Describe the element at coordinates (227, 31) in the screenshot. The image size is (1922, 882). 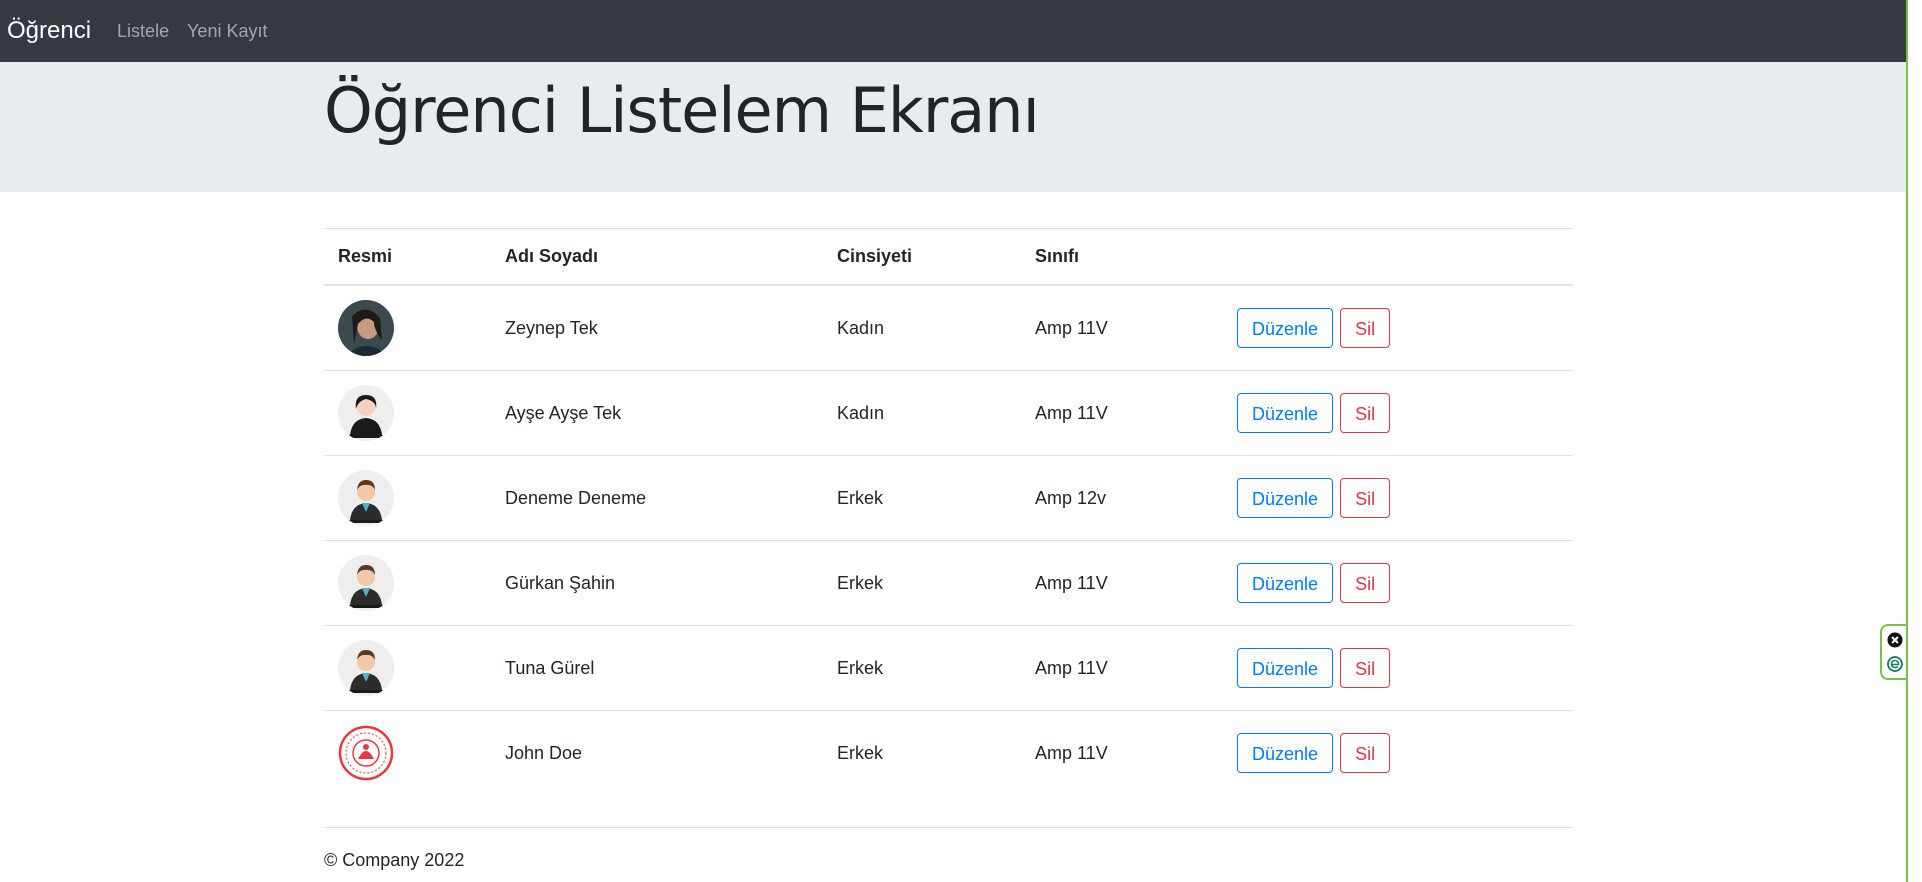
I see `nav-link-yeni-kayit: Yeni Kayıt` at that location.